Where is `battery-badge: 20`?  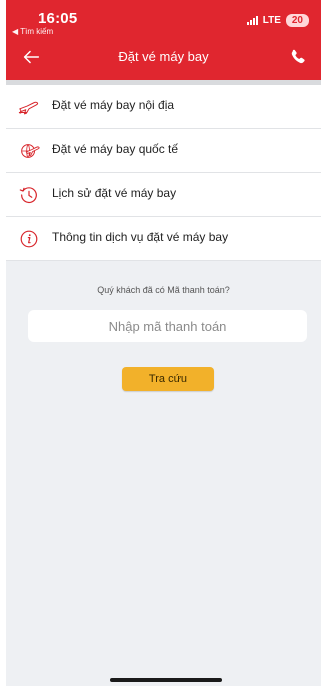
battery-badge: 20 is located at coordinates (297, 20).